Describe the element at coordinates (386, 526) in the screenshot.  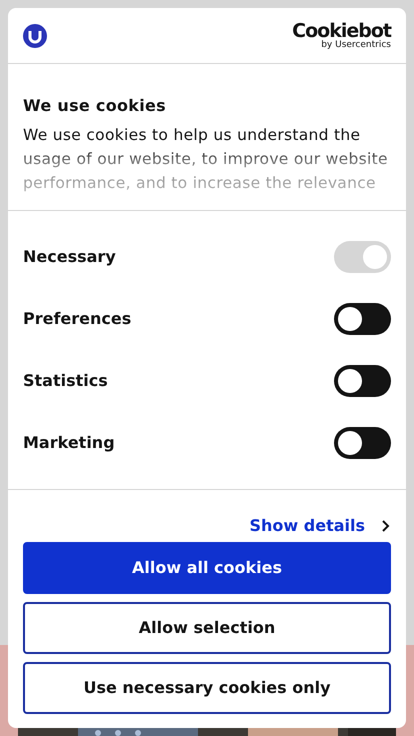
I see `chevron-right-icon` at that location.